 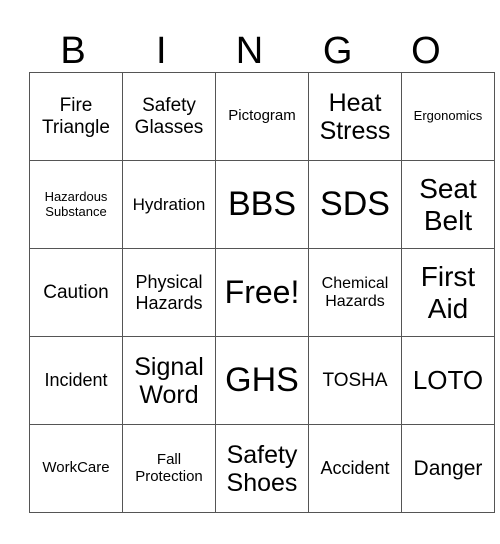 What do you see at coordinates (355, 204) in the screenshot?
I see `bingo-cell: SDS` at bounding box center [355, 204].